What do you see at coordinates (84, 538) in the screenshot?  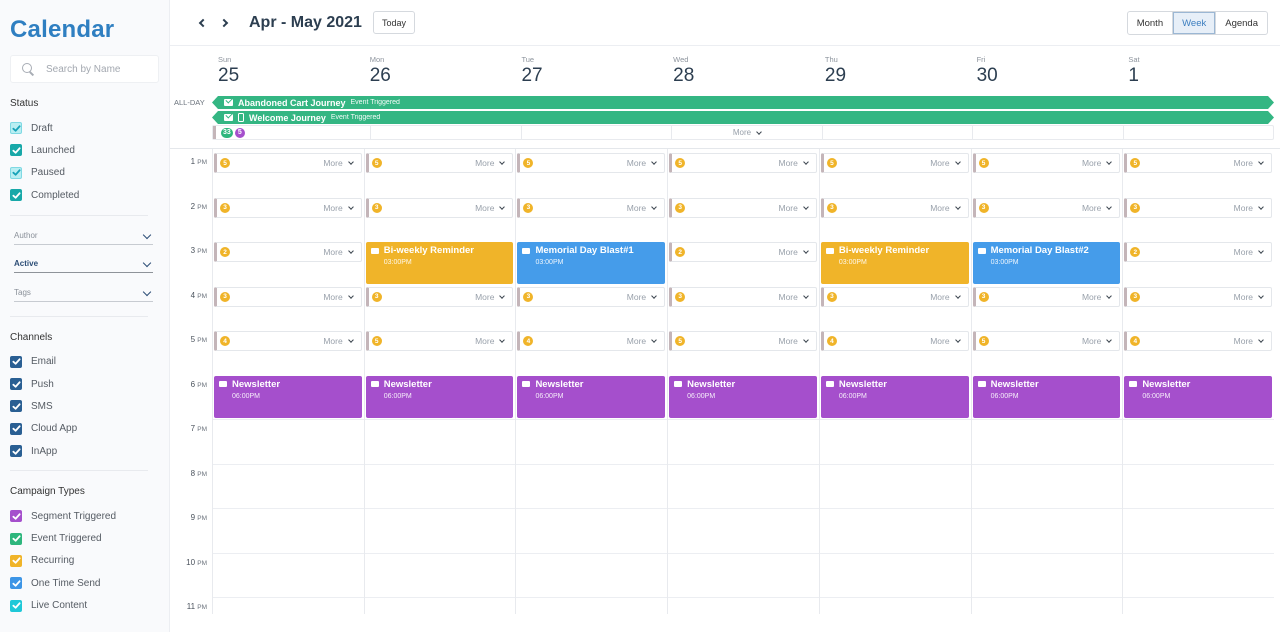 I see `campaign-type-filter-event-triggered: Event Triggered` at bounding box center [84, 538].